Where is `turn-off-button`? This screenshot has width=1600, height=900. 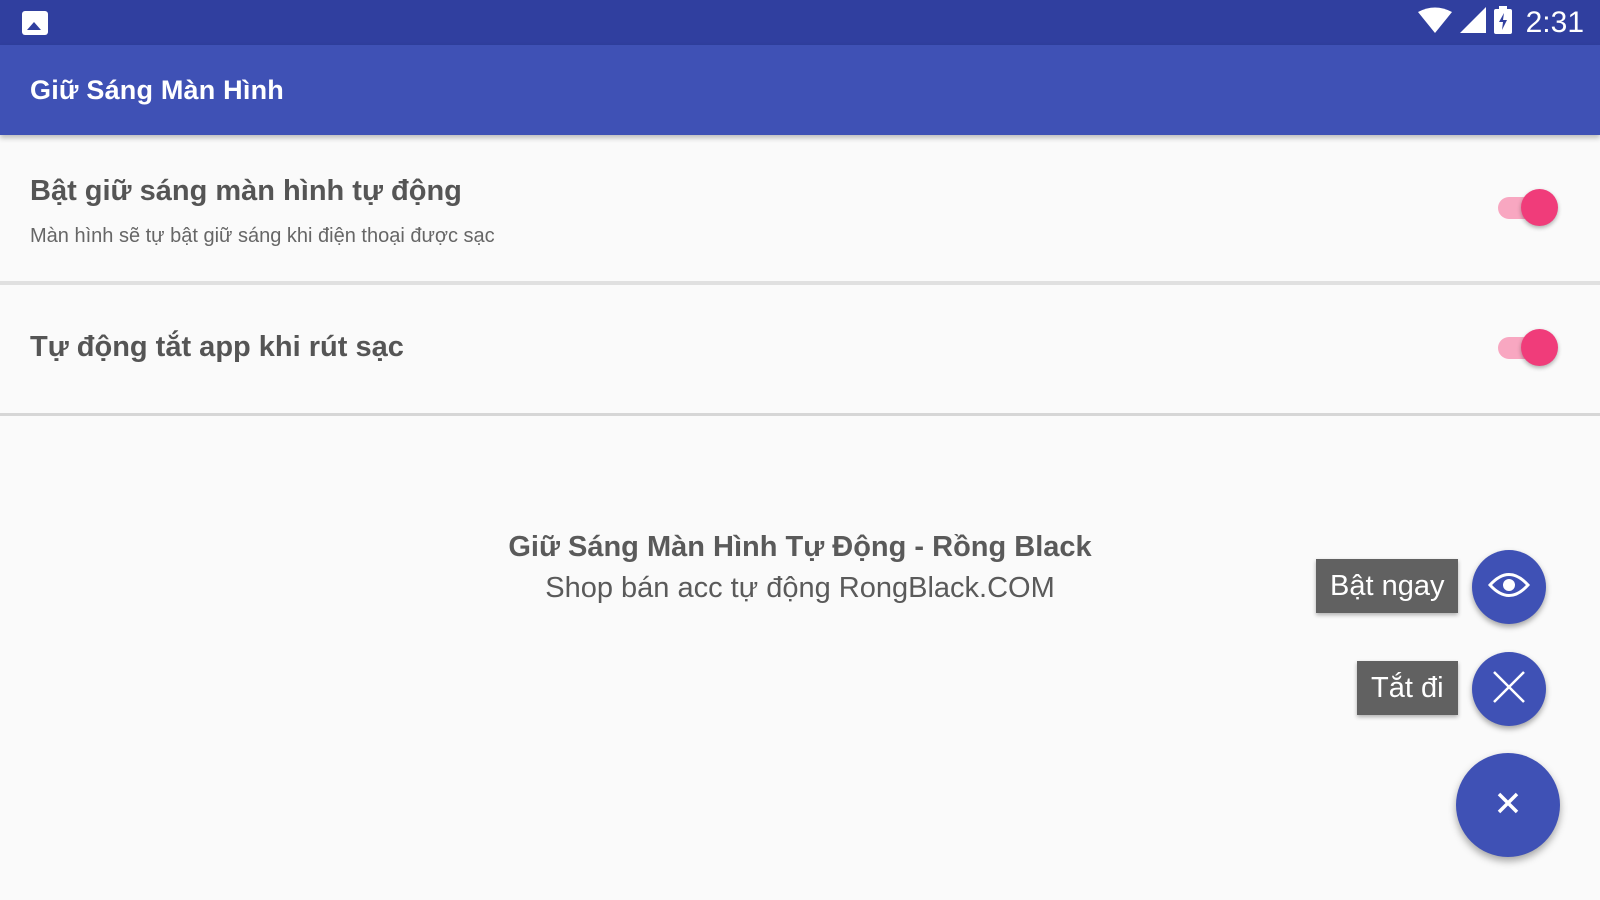 turn-off-button is located at coordinates (1509, 689).